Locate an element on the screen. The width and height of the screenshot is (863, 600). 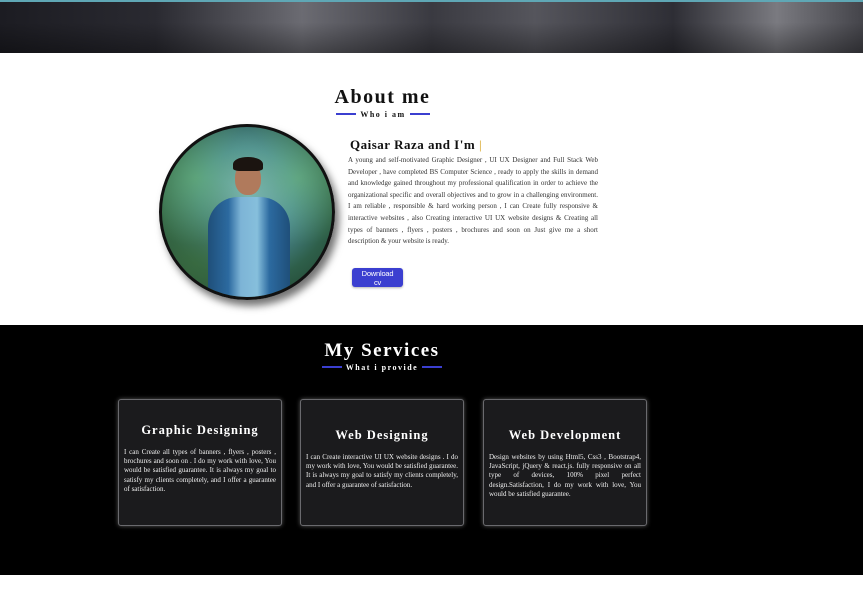
intro-name-line: Qaisar Raza and I'm | is located at coordinates (416, 145).